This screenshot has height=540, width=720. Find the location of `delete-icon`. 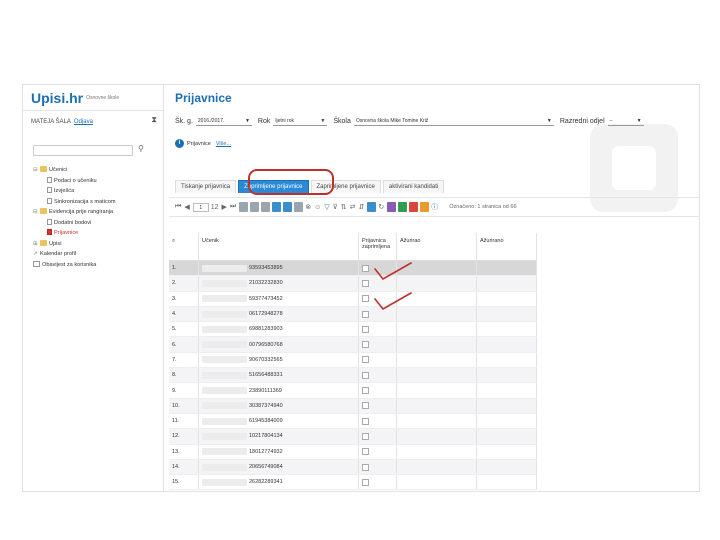

delete-icon is located at coordinates (299, 207).